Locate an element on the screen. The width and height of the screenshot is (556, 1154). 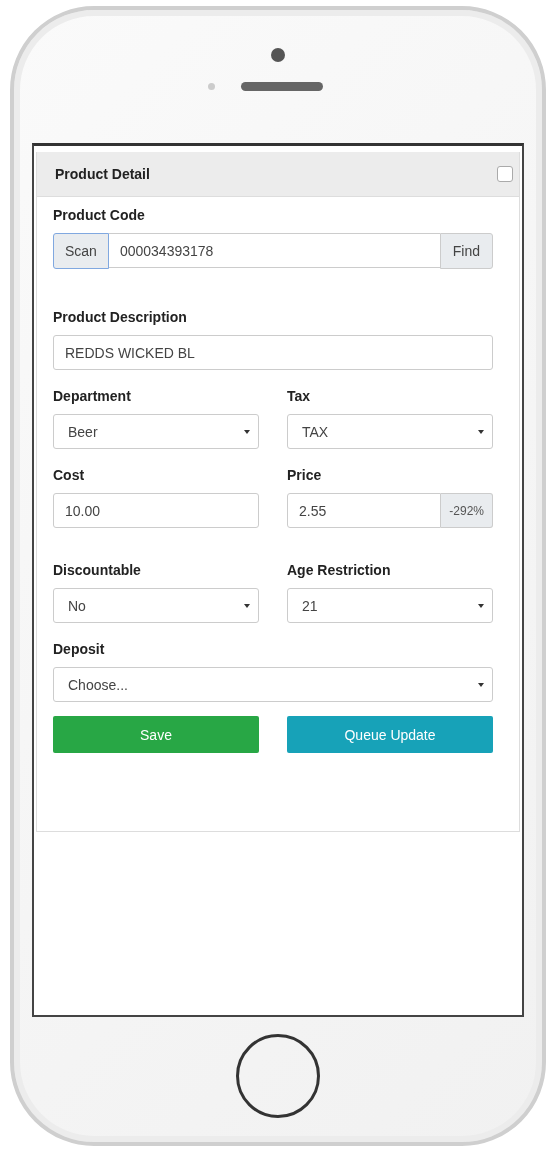
field-label: Product Code is located at coordinates (99, 215).